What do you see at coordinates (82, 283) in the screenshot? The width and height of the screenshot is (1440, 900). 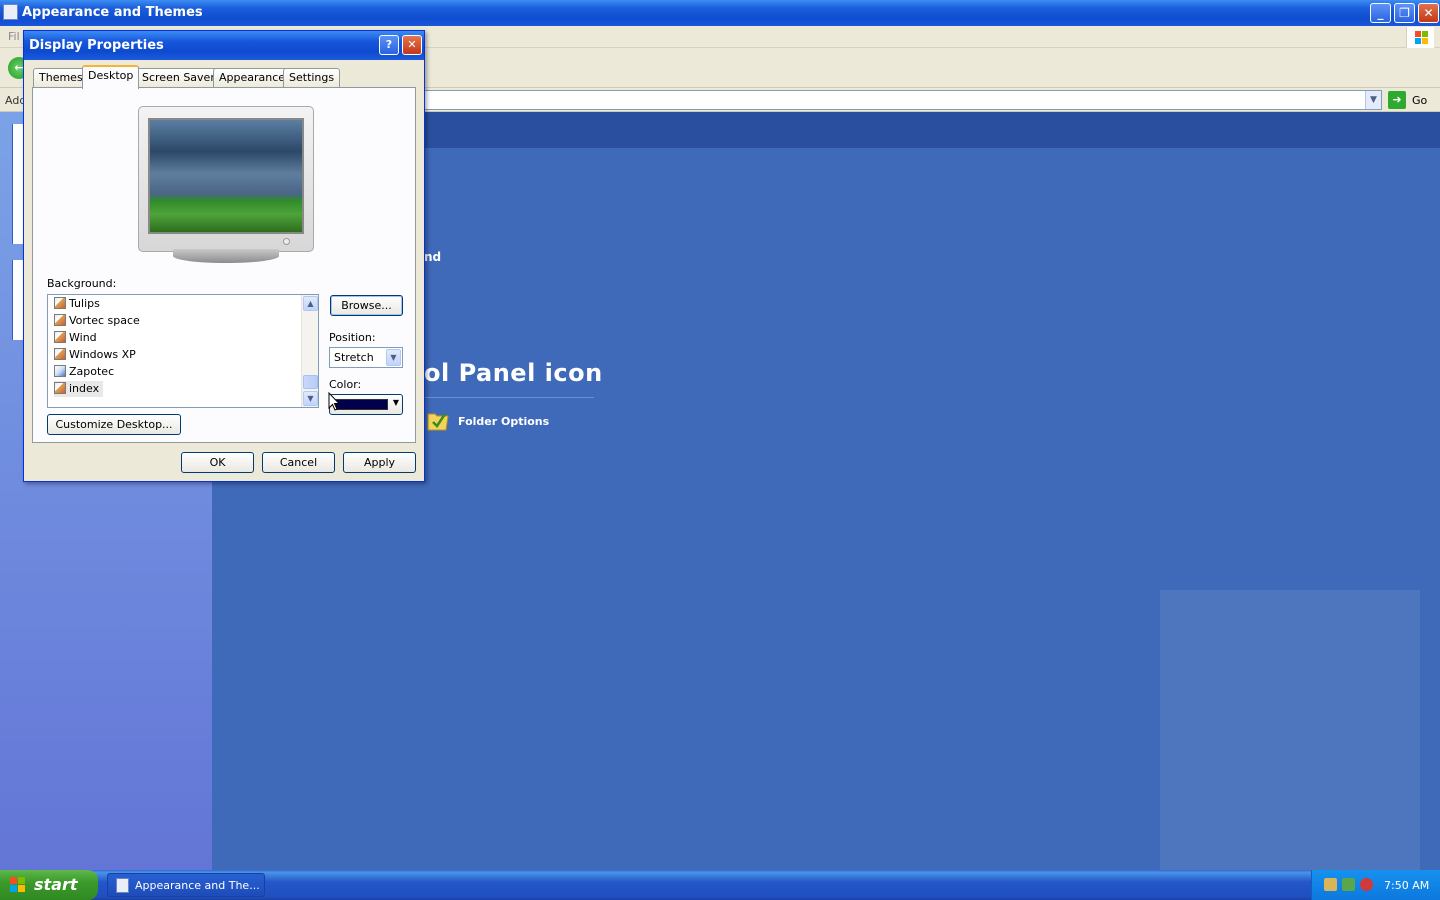 I see `background-label: Background:` at bounding box center [82, 283].